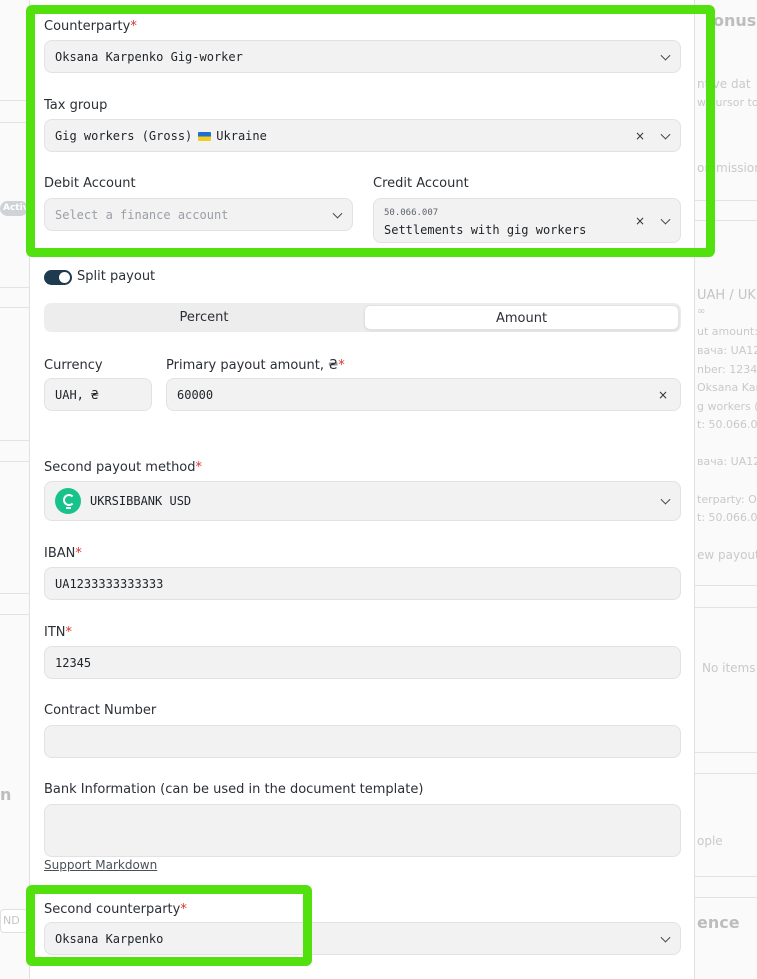 This screenshot has height=979, width=757. I want to click on iban-label: IBAN*, so click(63, 553).